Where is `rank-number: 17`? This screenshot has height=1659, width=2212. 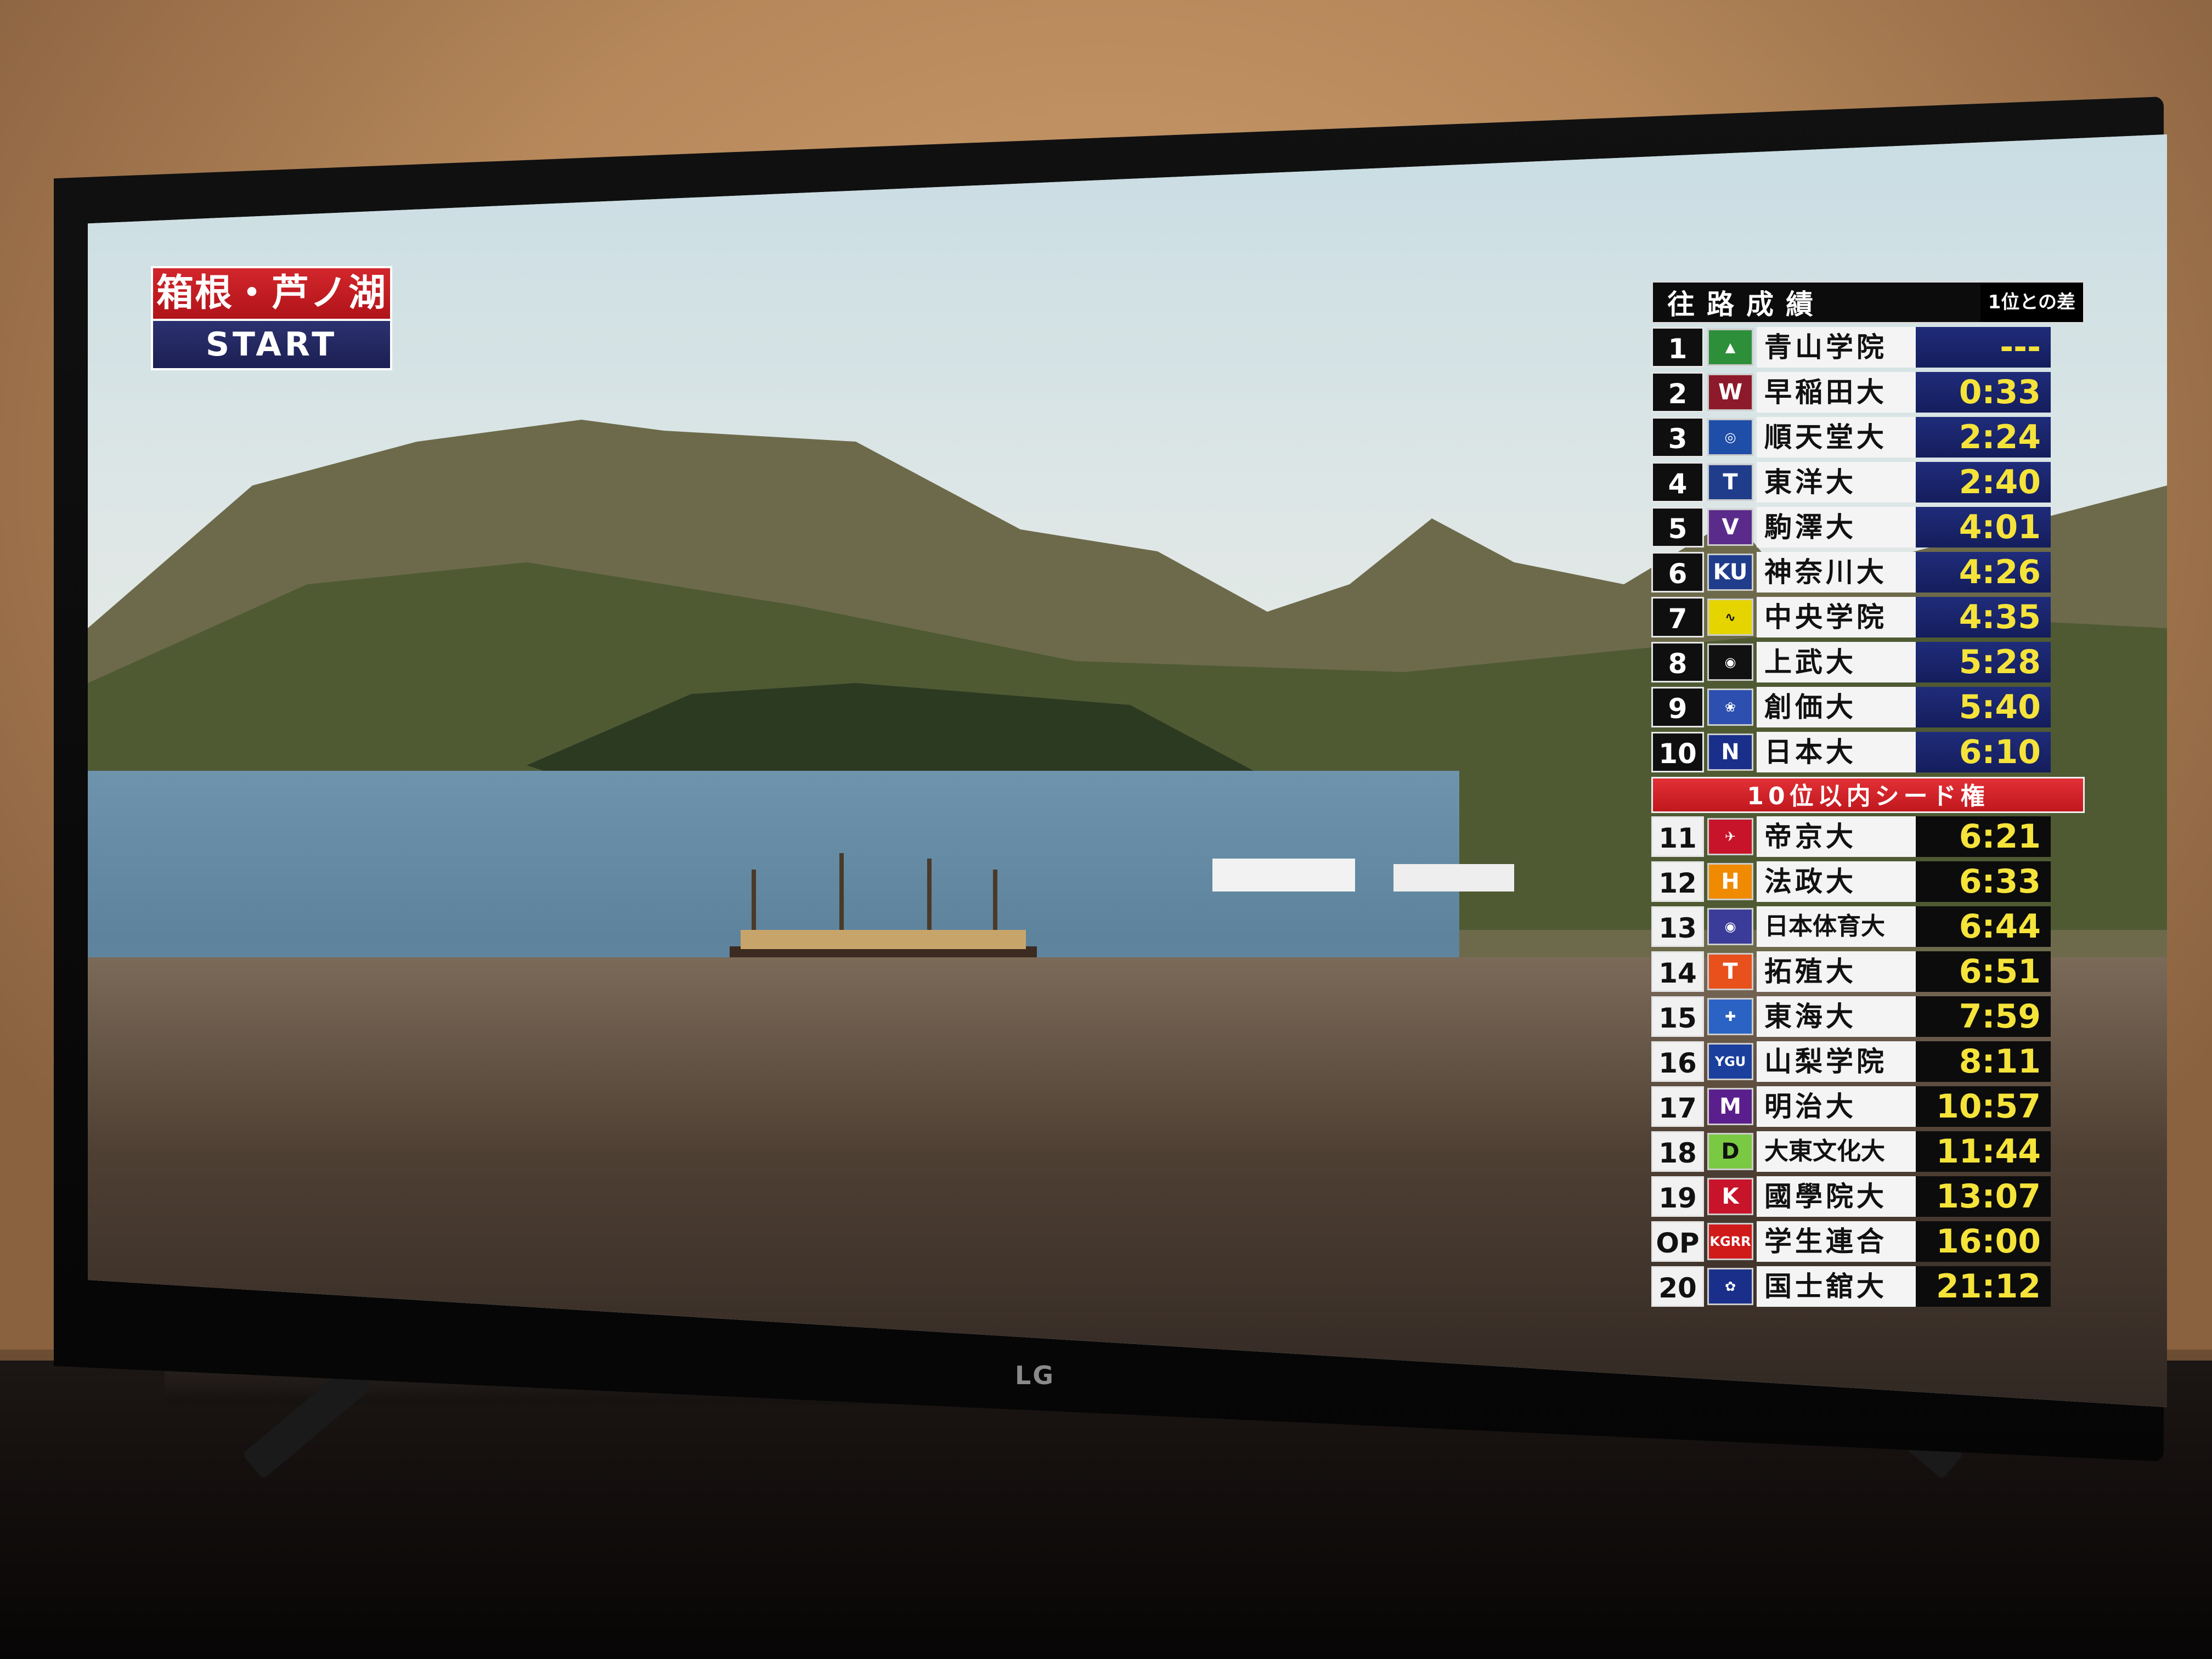 rank-number: 17 is located at coordinates (1678, 1106).